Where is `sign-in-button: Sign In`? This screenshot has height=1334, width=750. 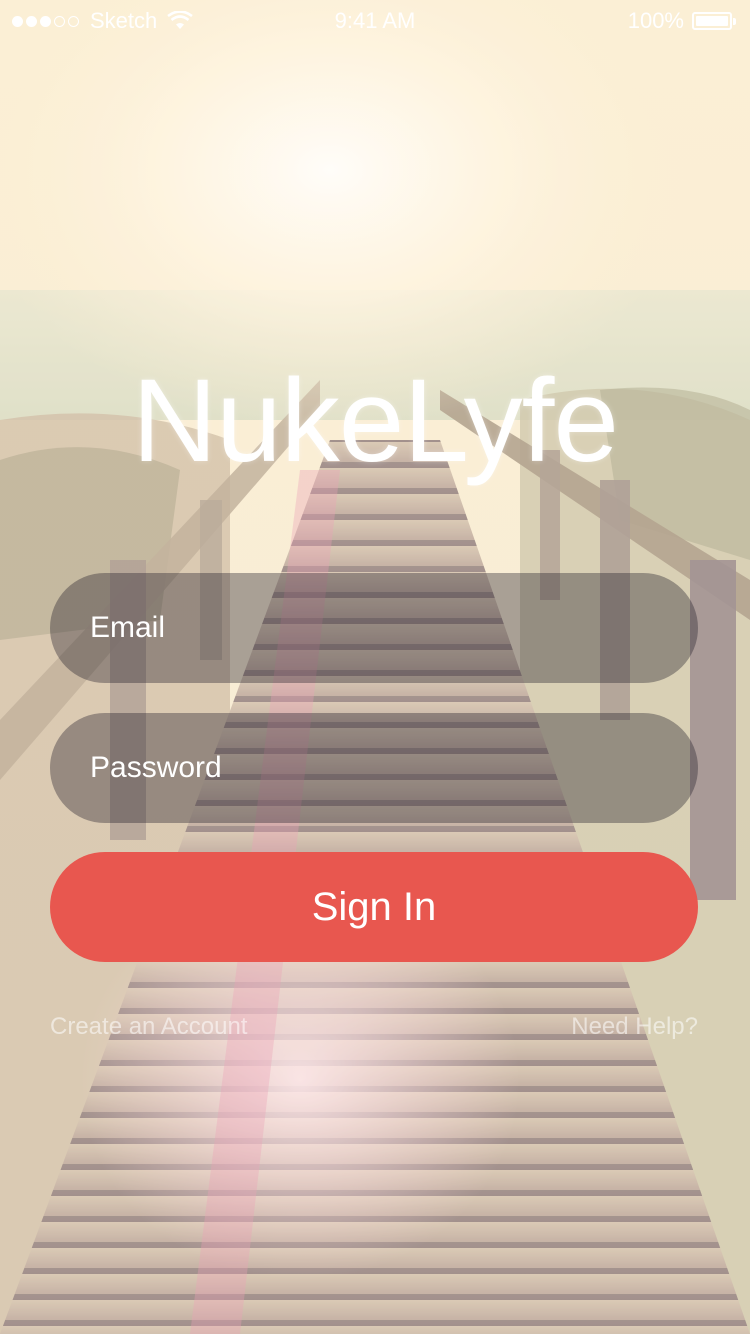 sign-in-button: Sign In is located at coordinates (374, 907).